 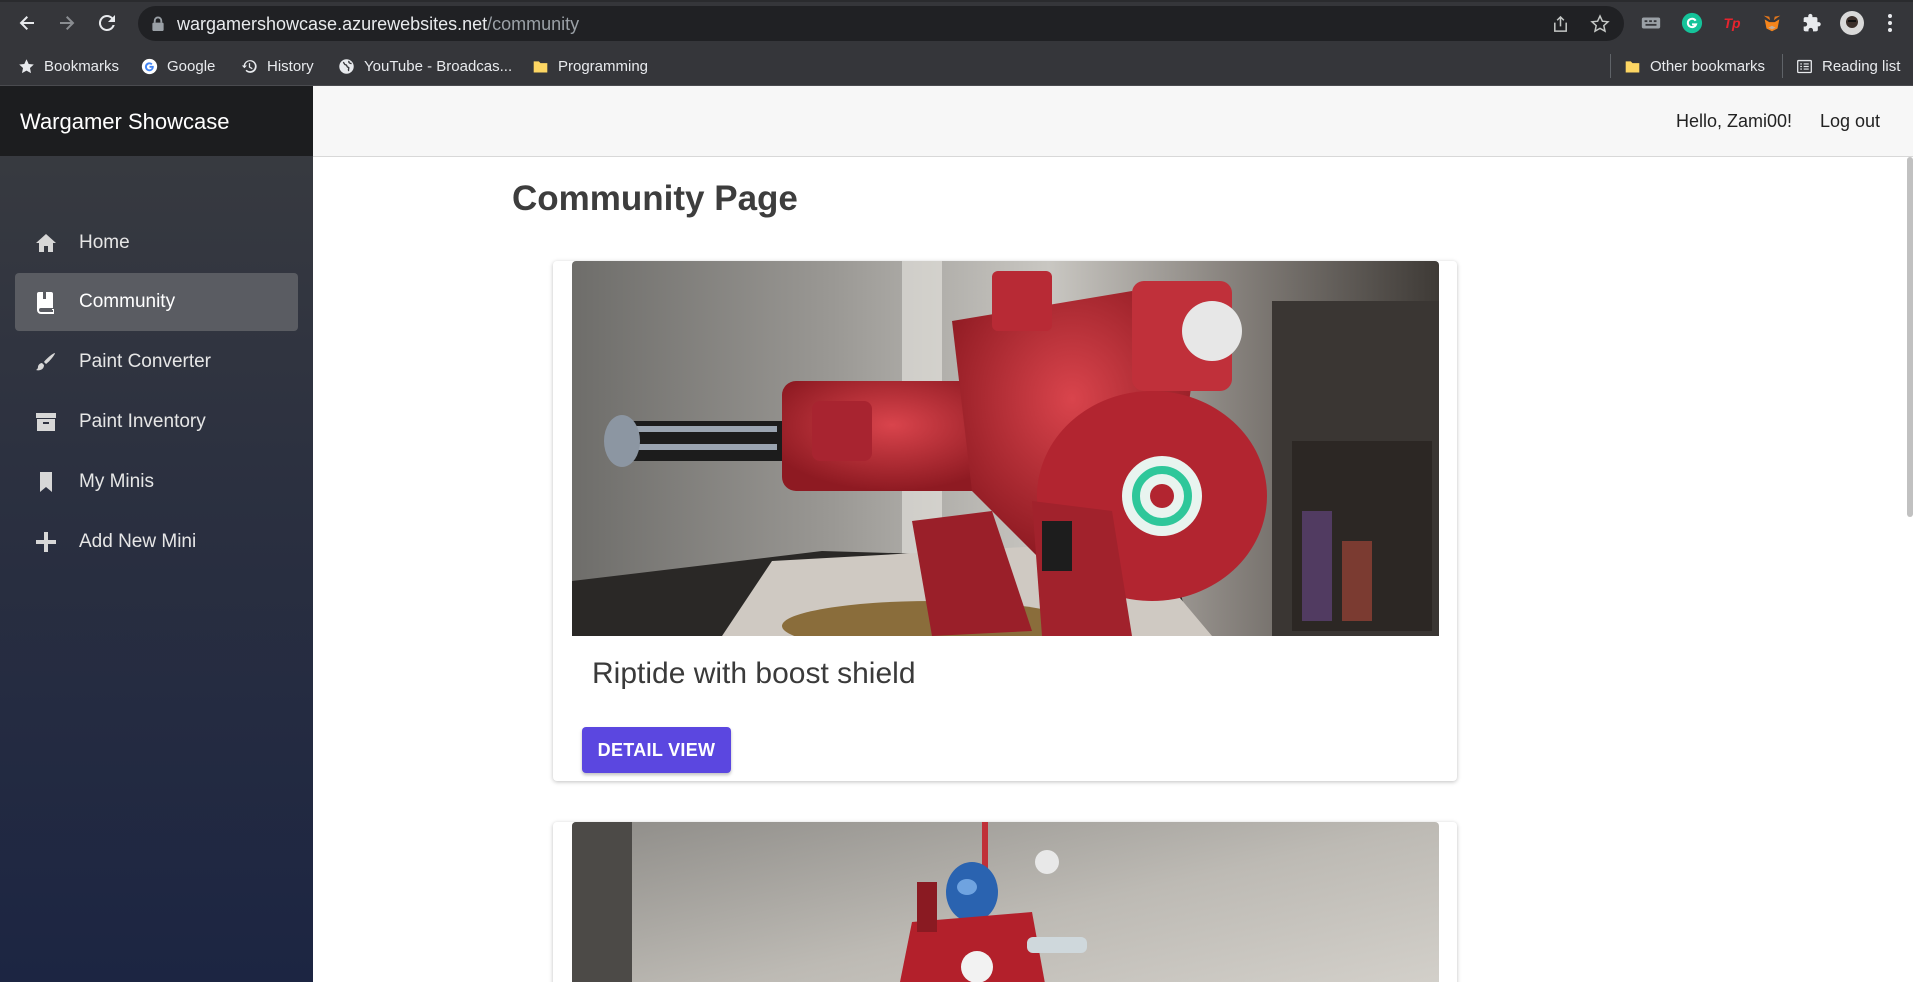 What do you see at coordinates (1732, 23) in the screenshot?
I see `tp-extension-icon: Tp` at bounding box center [1732, 23].